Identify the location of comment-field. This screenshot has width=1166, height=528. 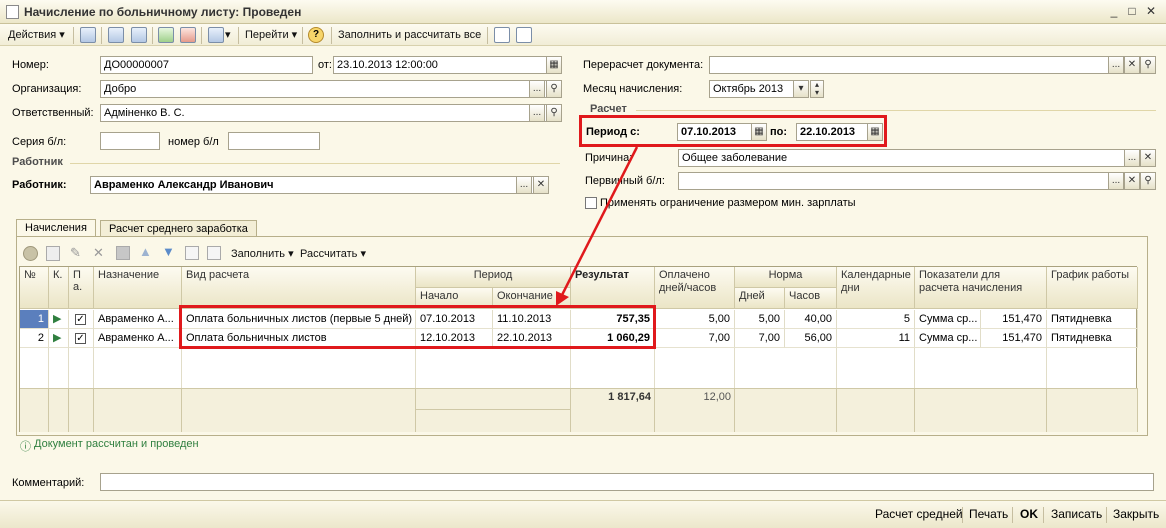
(627, 482).